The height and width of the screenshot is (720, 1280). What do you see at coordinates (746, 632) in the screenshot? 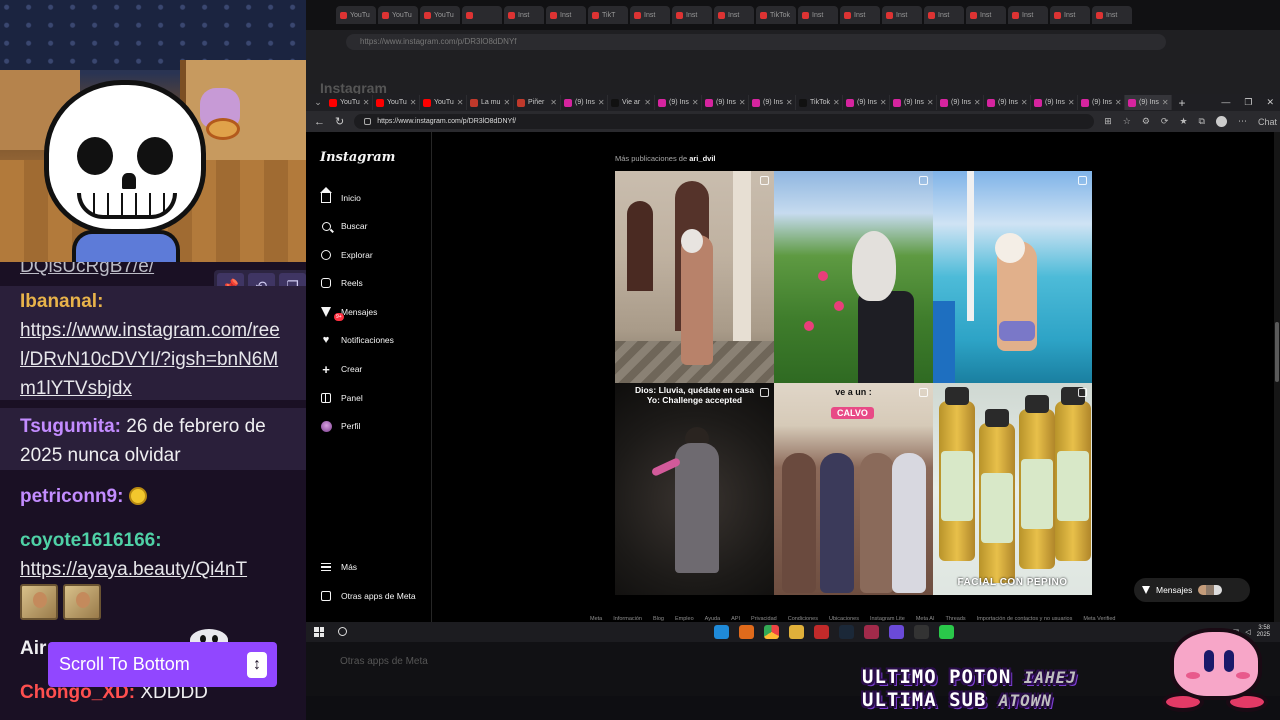
I see `firefox-icon` at bounding box center [746, 632].